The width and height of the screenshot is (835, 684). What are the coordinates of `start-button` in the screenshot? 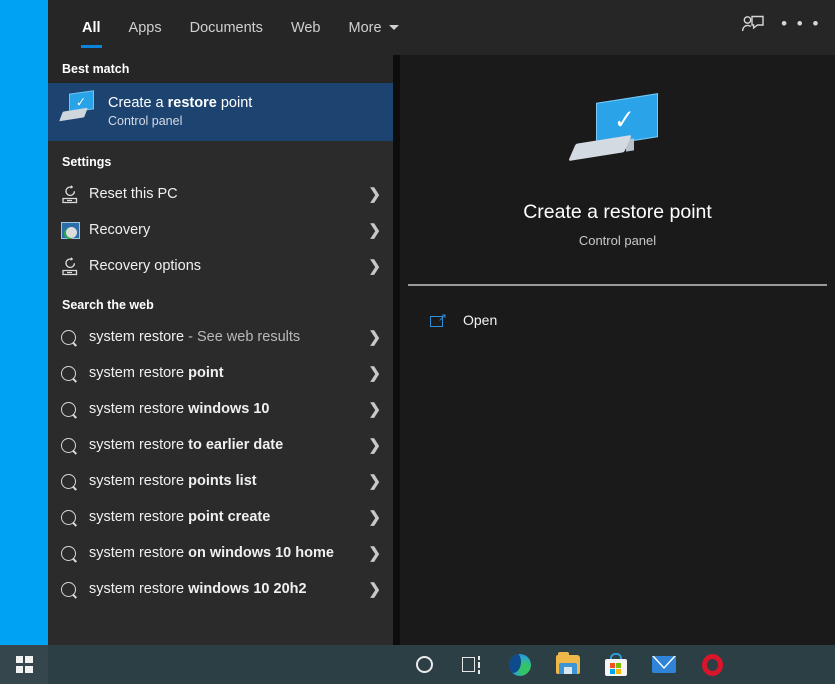 It's located at (24, 664).